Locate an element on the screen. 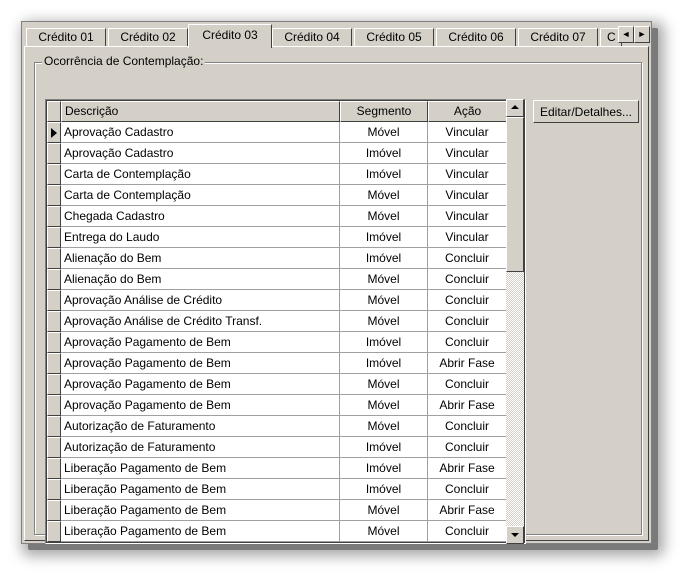 Image resolution: width=696 pixels, height=588 pixels. cell-descricao: Chegada Cadastro is located at coordinates (200, 216).